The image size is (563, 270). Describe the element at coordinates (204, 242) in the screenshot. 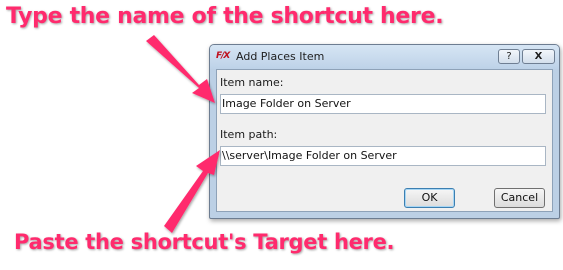

I see `annotation-paste-target: Paste the shortcut's Target here.` at that location.